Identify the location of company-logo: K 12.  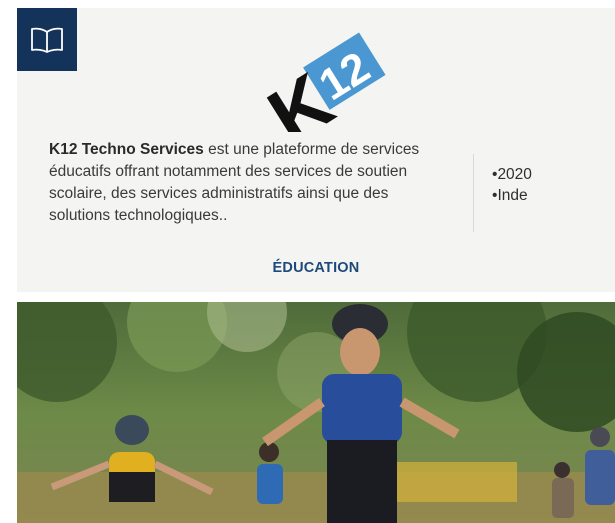
(335, 96).